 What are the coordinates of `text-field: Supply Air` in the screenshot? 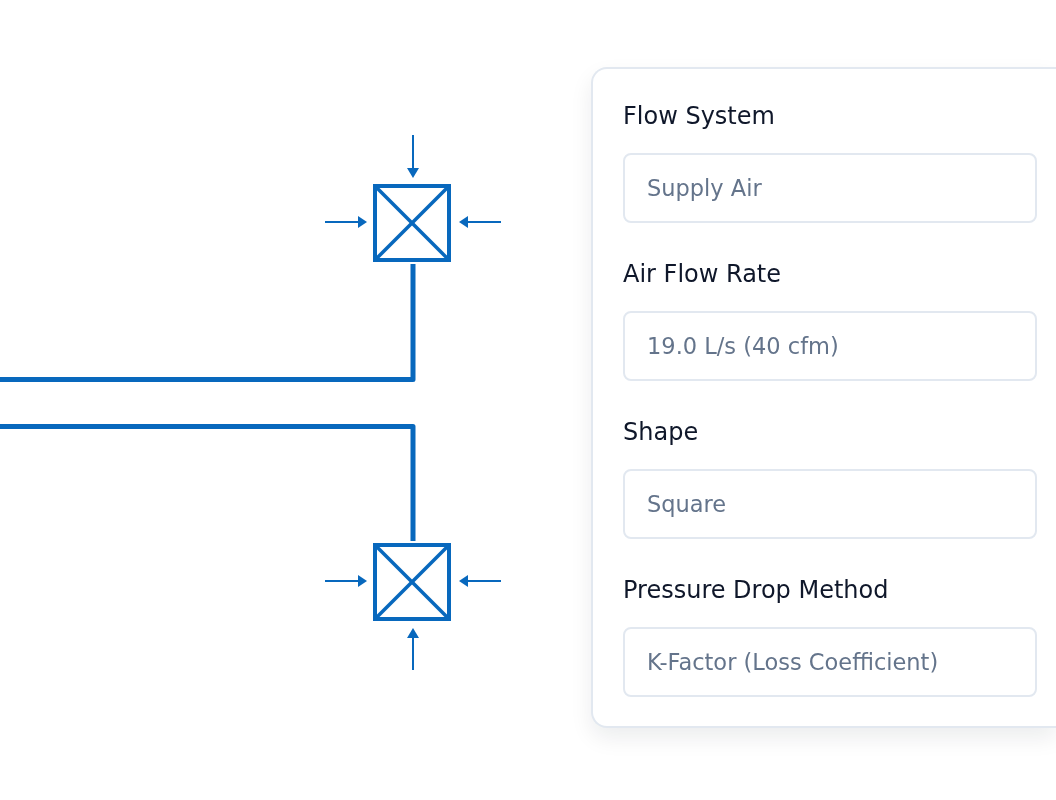 It's located at (830, 188).